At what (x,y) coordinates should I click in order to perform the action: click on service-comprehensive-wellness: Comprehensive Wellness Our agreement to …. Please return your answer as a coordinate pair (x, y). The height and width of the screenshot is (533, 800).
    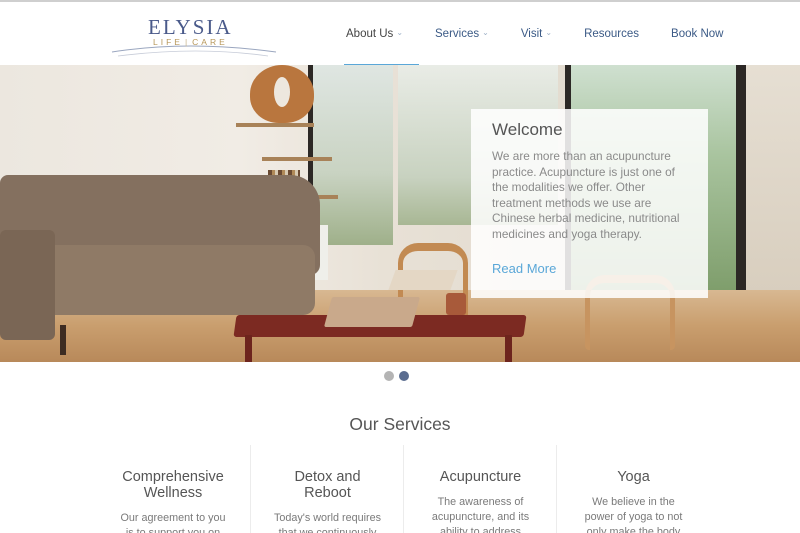
    Looking at the image, I should click on (173, 489).